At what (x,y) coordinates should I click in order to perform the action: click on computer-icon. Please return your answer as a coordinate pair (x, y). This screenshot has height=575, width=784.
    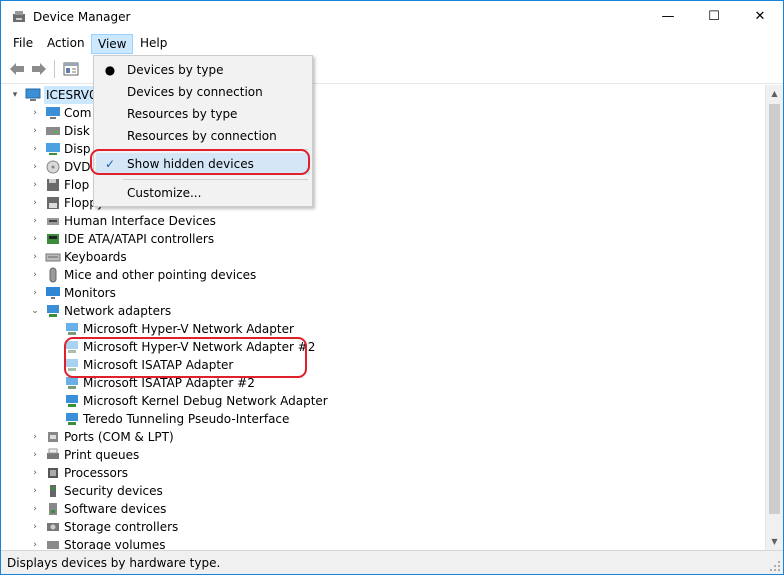
    Looking at the image, I should click on (53, 113).